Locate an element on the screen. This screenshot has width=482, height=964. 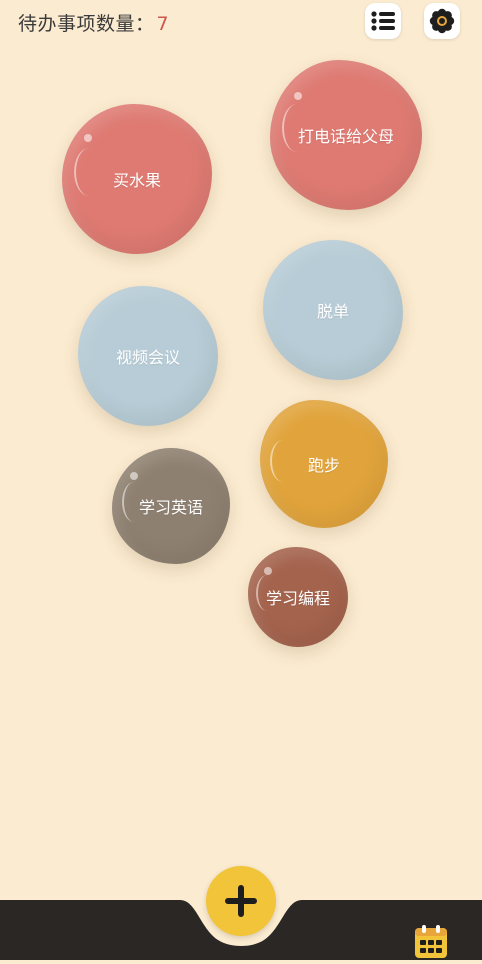
add-todo-button is located at coordinates (241, 901).